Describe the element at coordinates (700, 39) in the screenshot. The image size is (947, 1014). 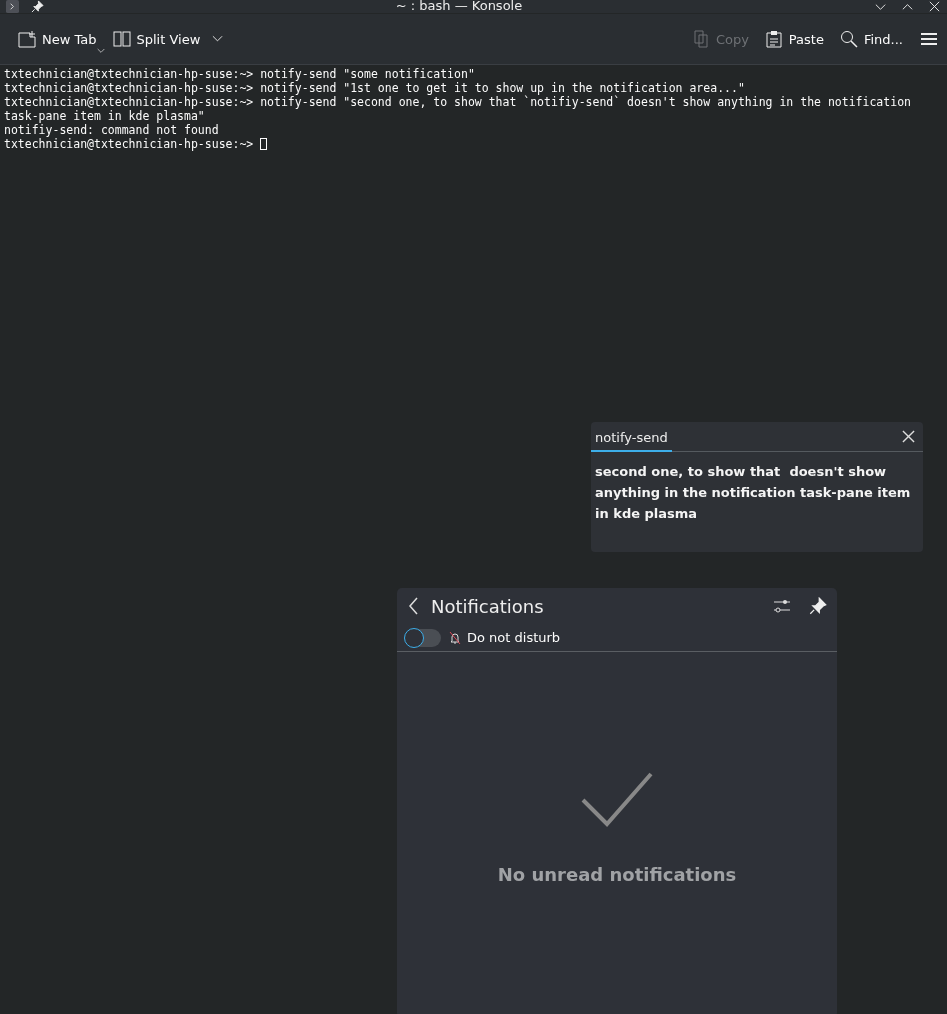
I see `copy-icon` at that location.